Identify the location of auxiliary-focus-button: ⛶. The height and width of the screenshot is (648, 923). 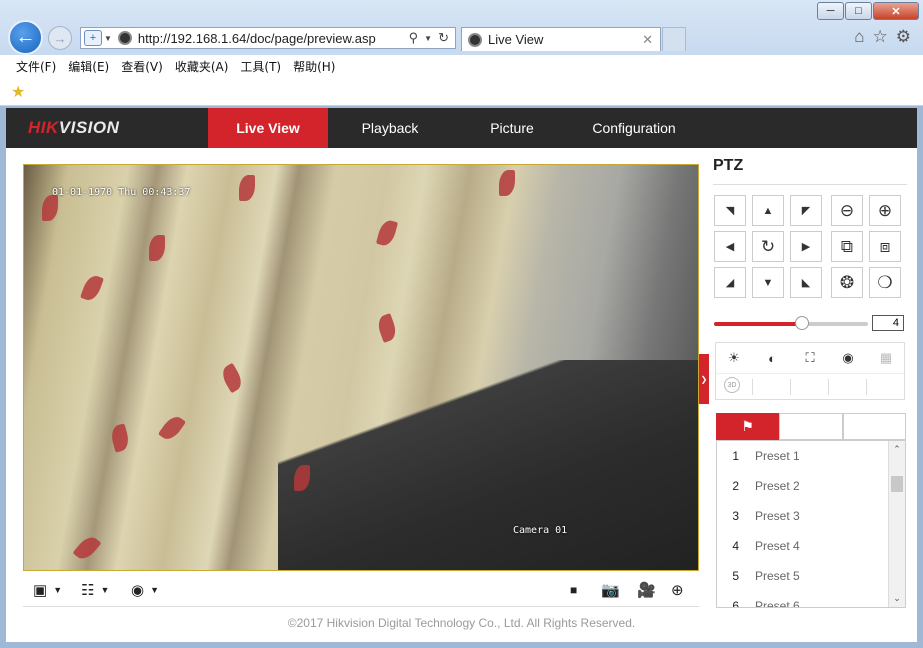
(810, 358).